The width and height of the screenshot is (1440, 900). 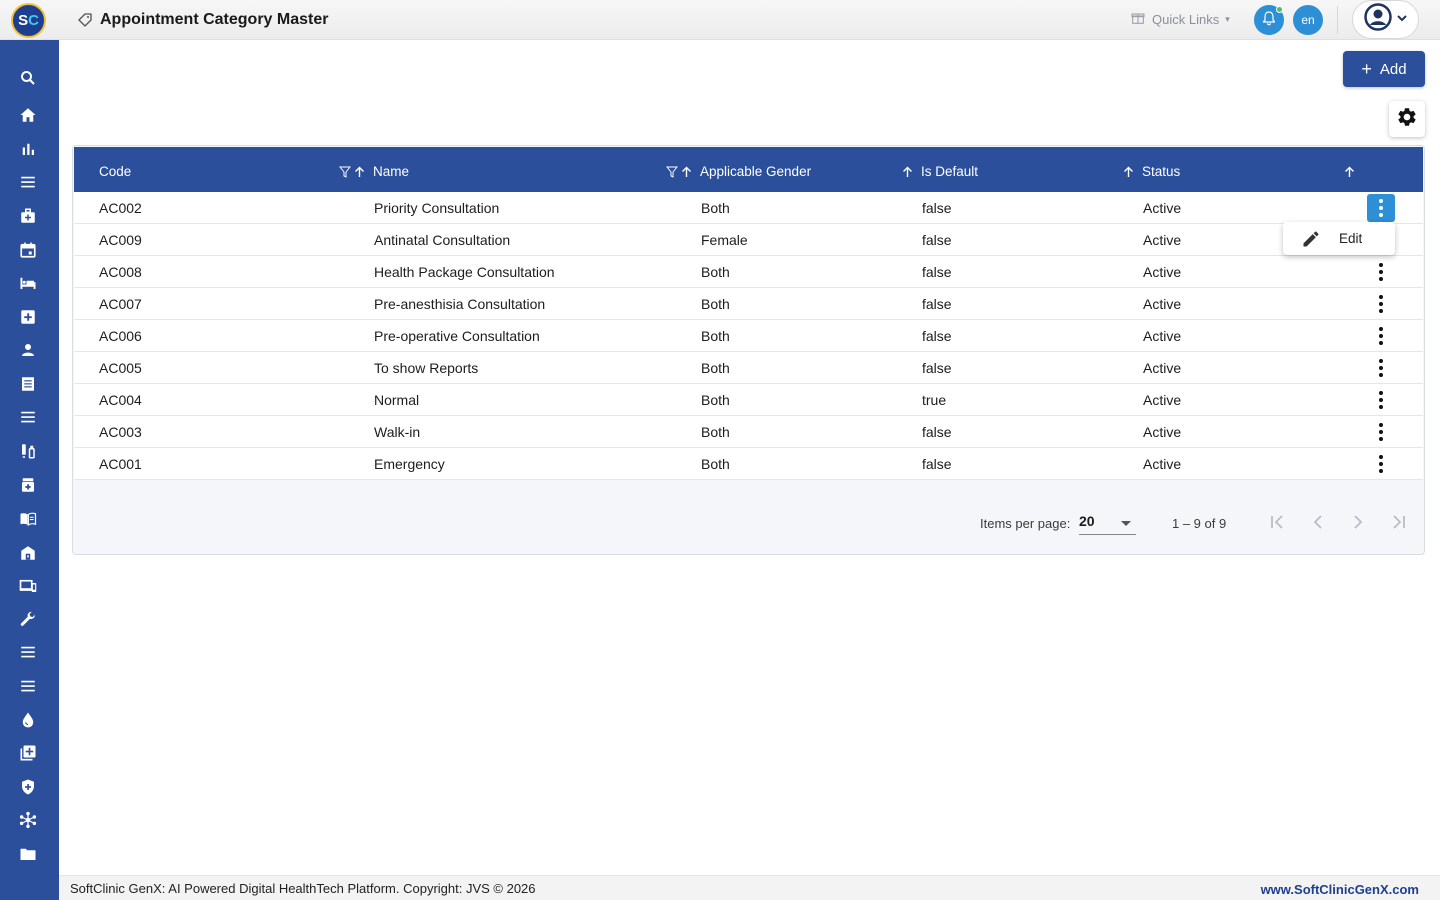 What do you see at coordinates (1393, 69) in the screenshot?
I see `add-button-label: Add` at bounding box center [1393, 69].